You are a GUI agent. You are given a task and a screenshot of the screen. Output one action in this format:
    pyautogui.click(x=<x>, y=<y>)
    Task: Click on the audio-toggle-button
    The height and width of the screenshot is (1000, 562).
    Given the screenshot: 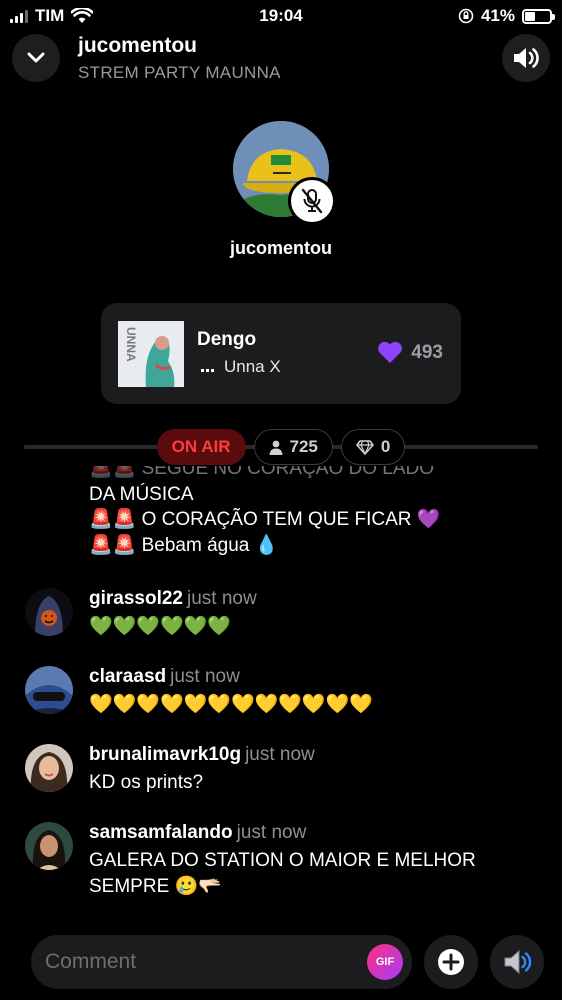 What is the action you would take?
    pyautogui.click(x=526, y=58)
    